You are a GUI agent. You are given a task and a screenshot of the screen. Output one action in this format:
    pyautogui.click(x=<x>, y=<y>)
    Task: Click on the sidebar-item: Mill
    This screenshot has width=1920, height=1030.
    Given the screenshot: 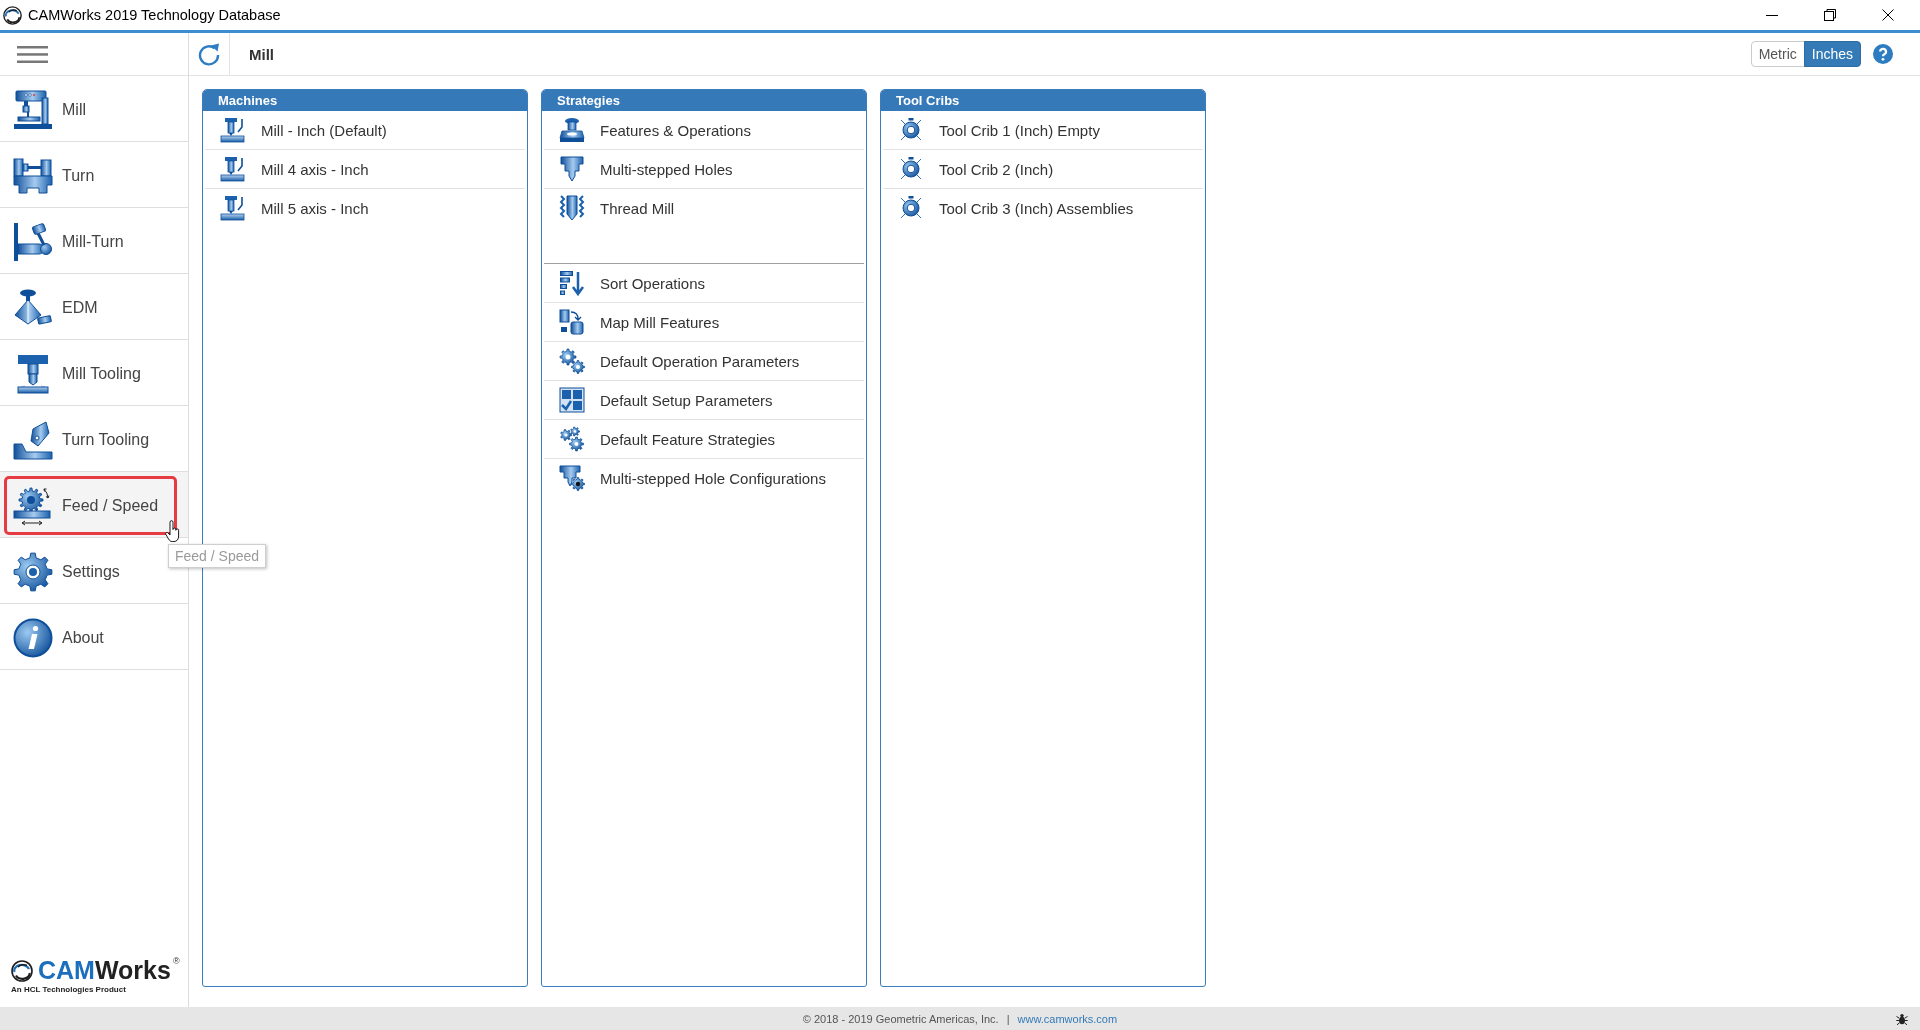 What is the action you would take?
    pyautogui.click(x=90, y=109)
    